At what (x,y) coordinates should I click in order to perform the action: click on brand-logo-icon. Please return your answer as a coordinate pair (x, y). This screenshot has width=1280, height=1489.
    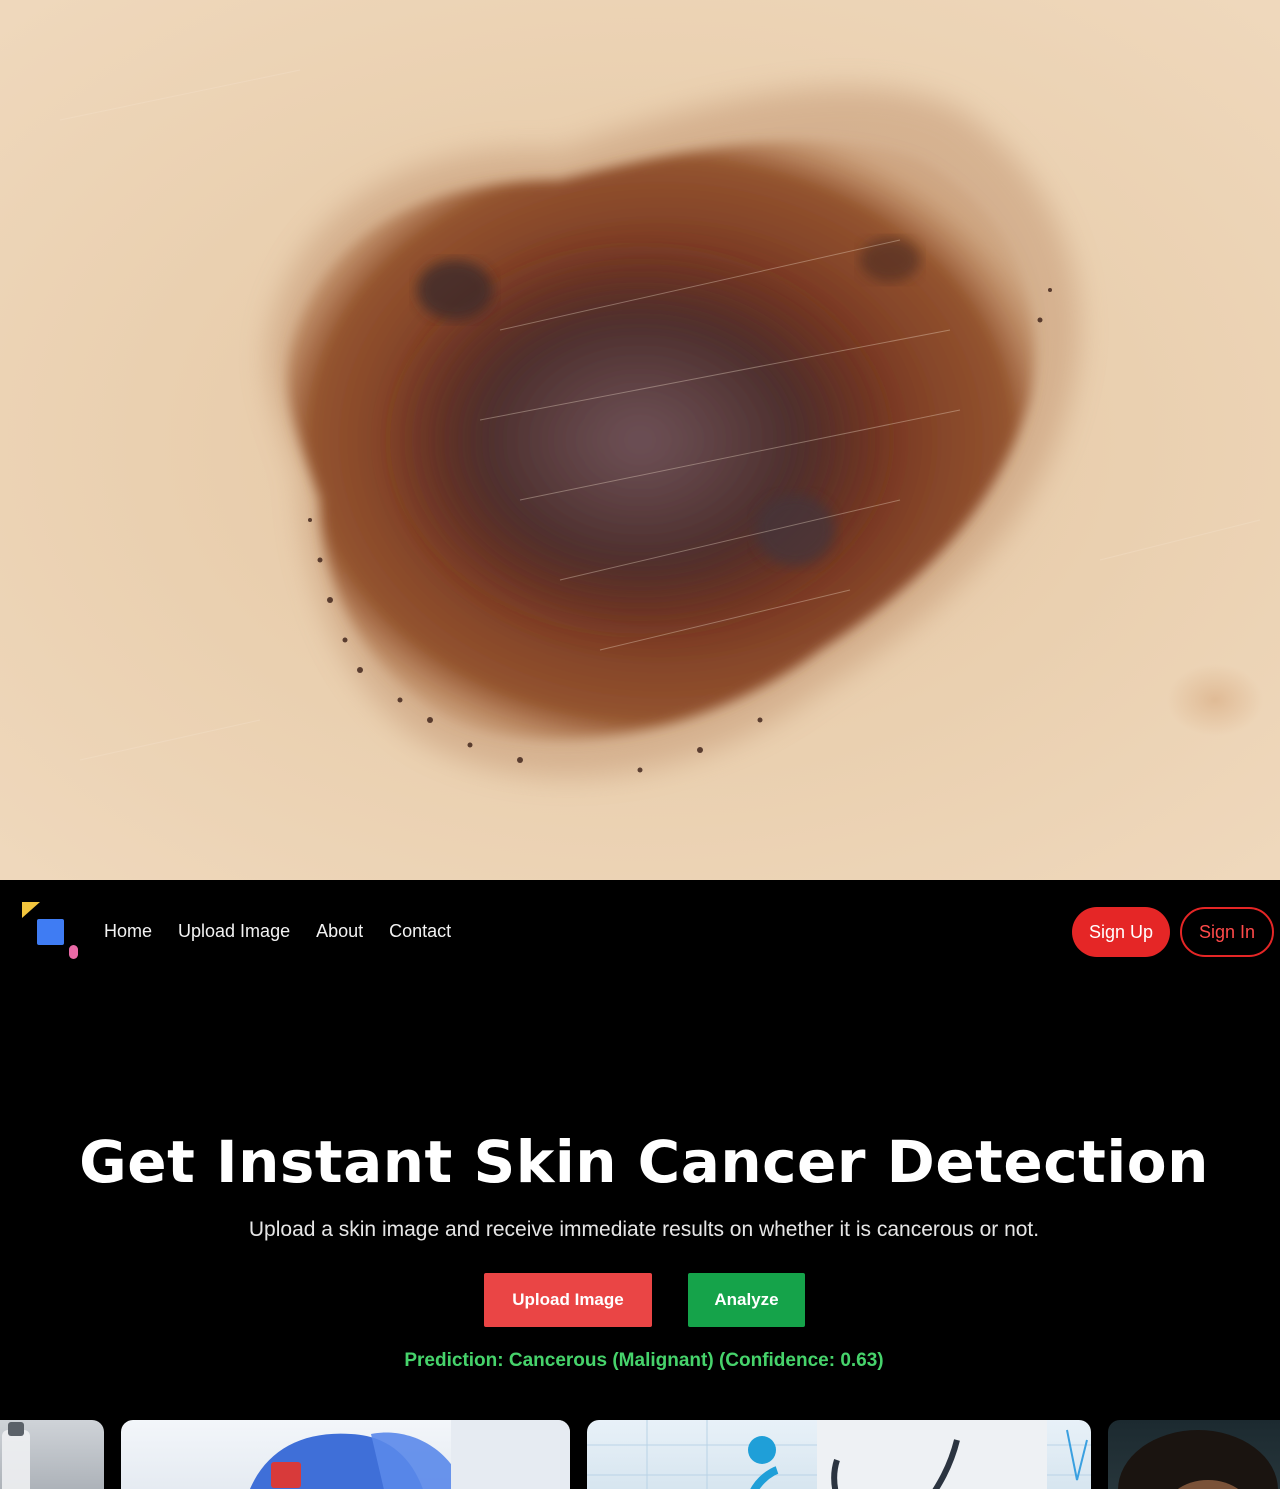
    Looking at the image, I should click on (50, 930).